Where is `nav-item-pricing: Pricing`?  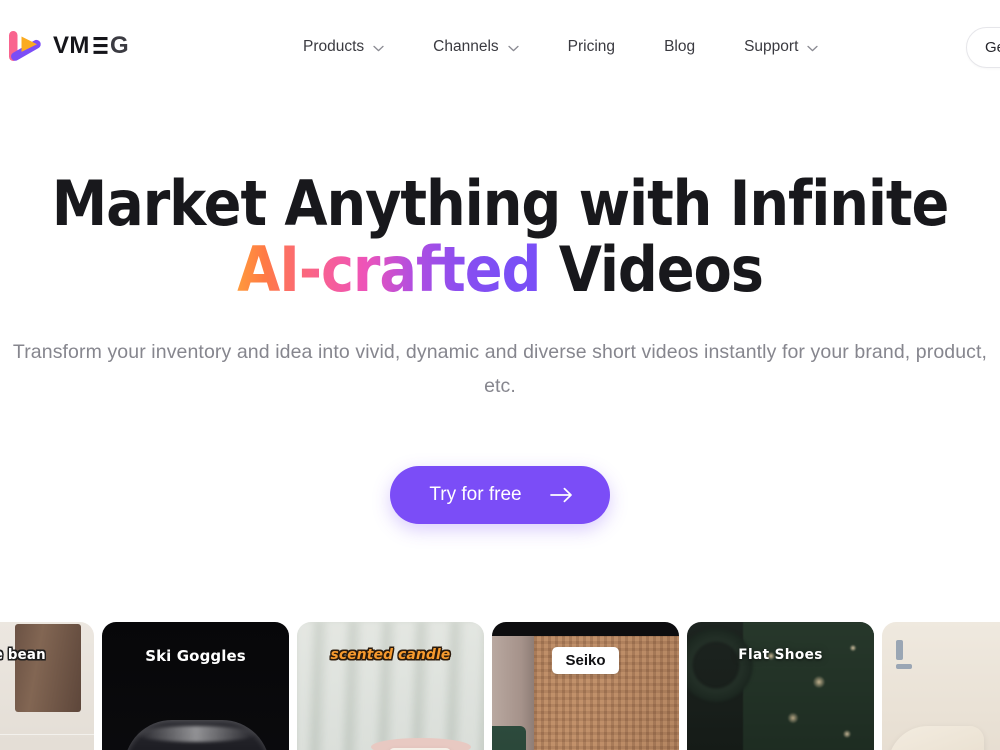 nav-item-pricing: Pricing is located at coordinates (591, 47).